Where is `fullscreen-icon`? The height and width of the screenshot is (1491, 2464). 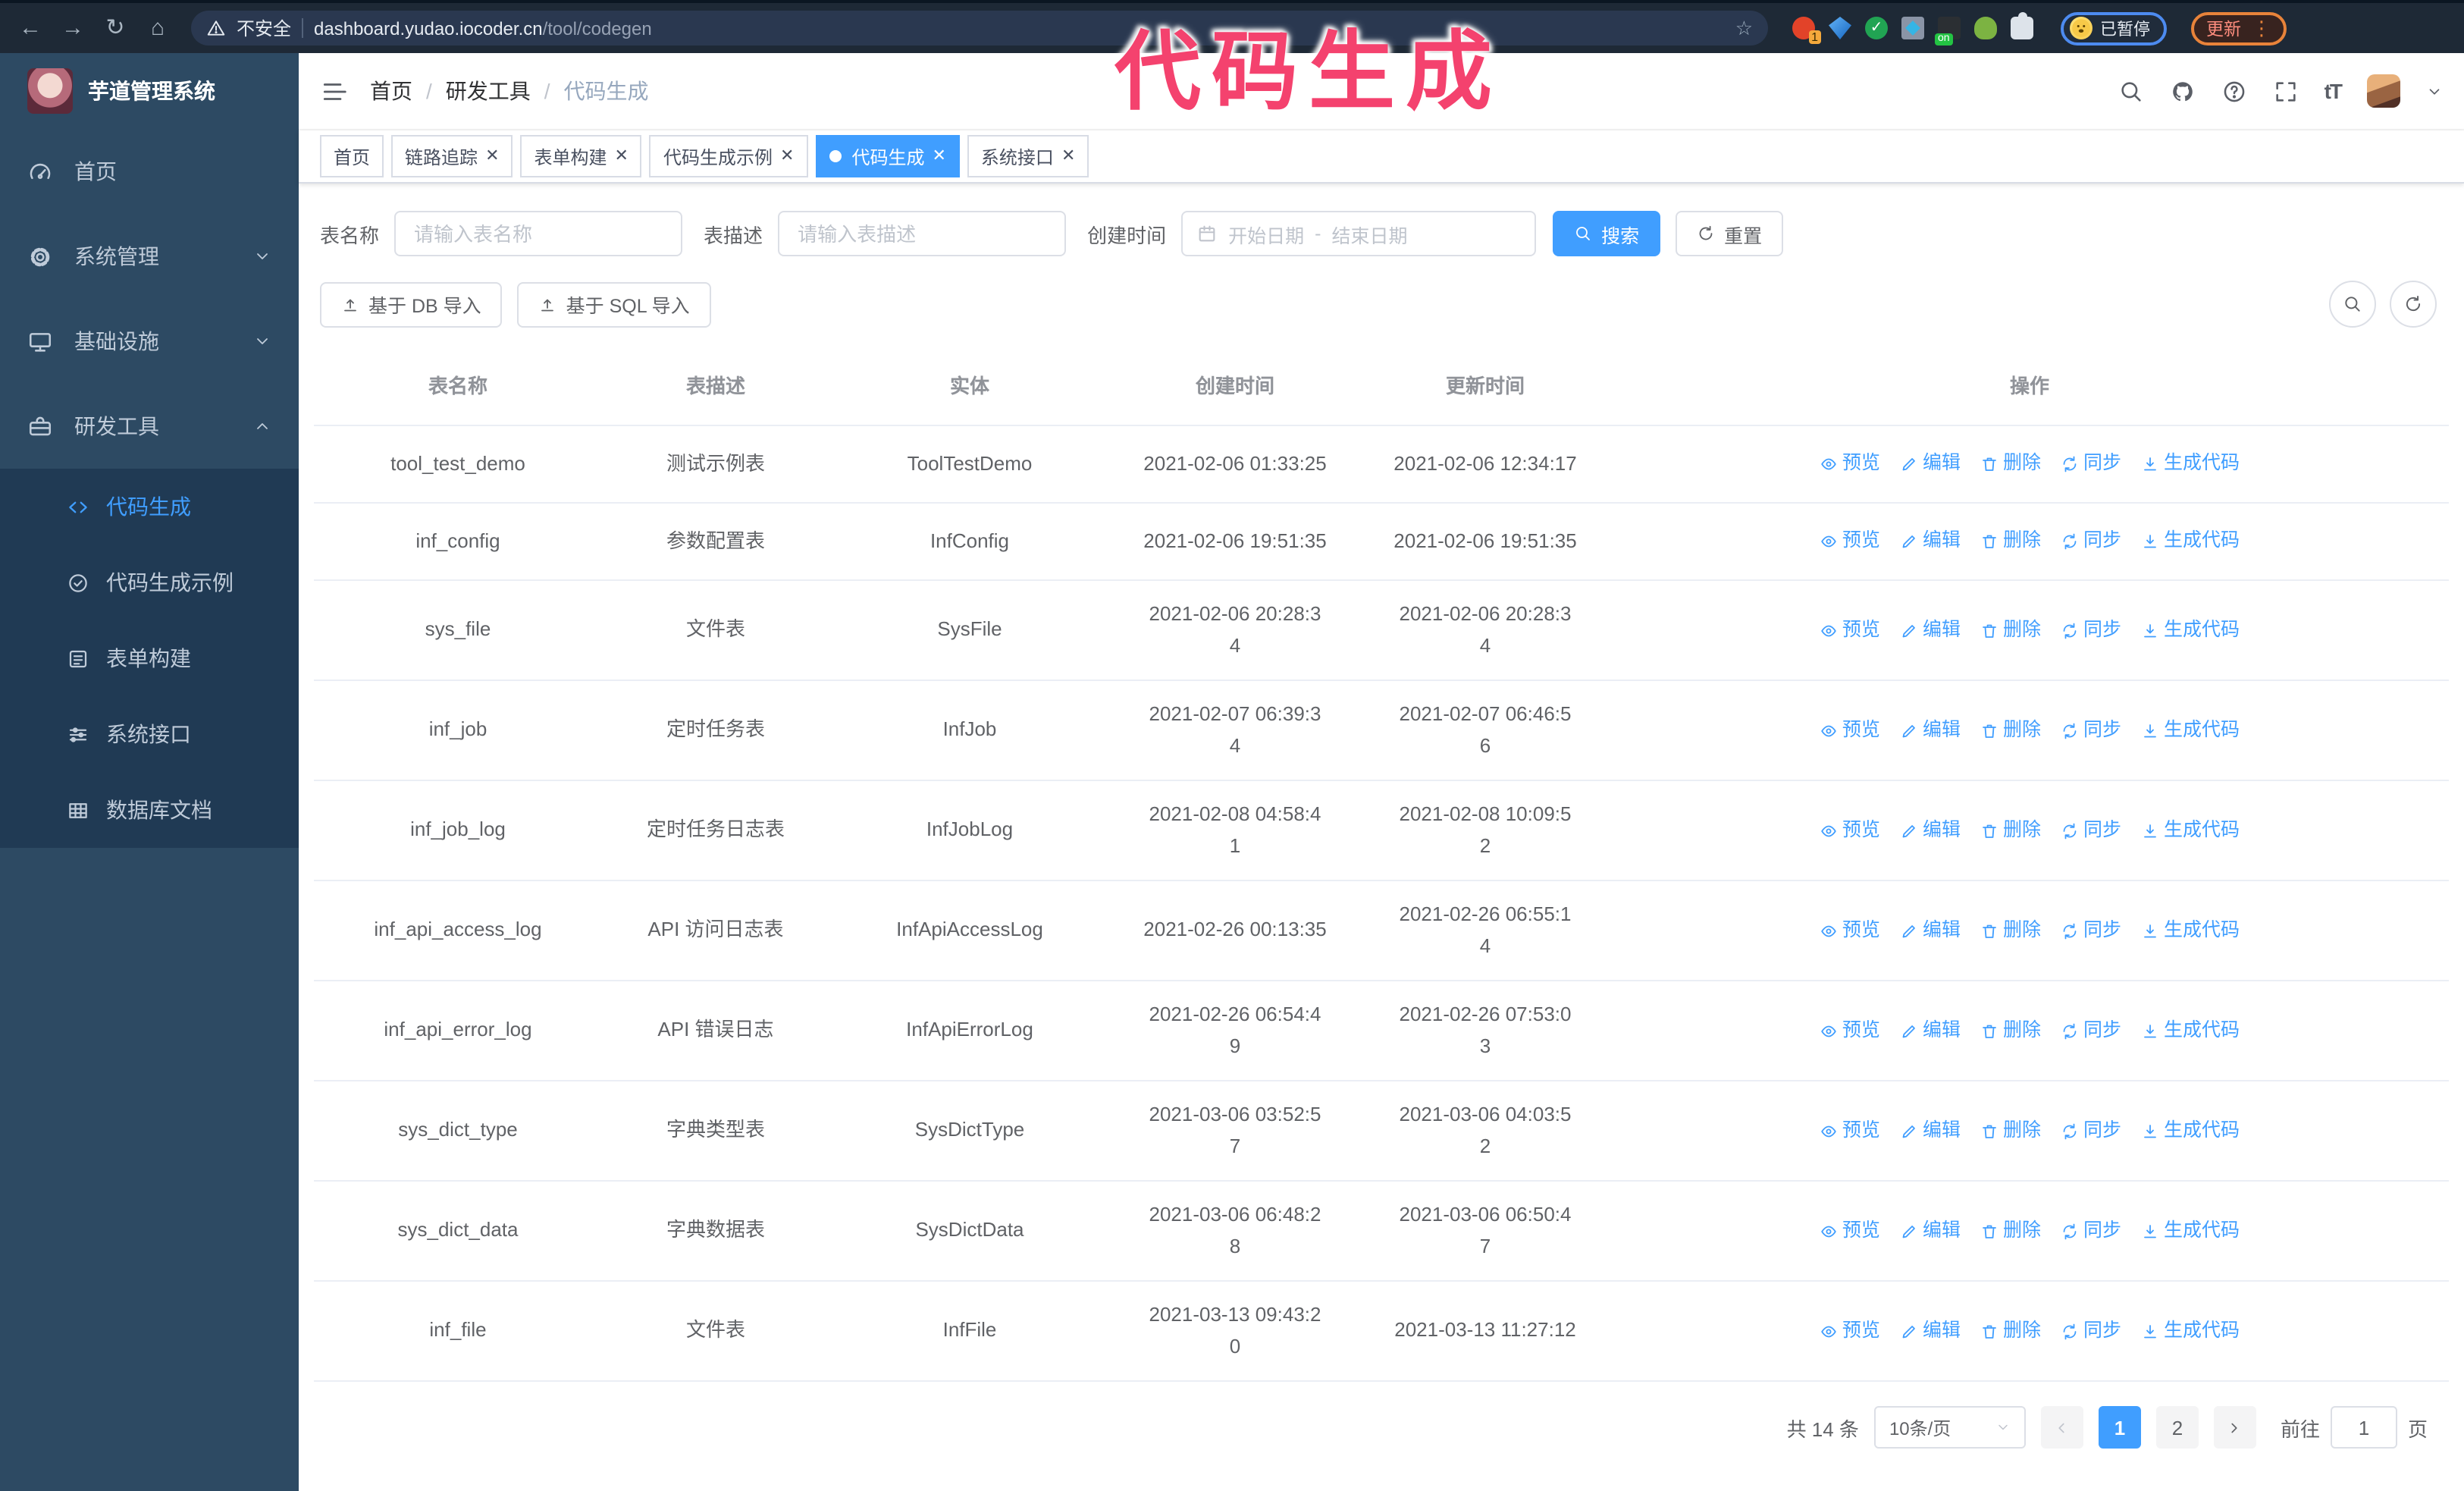
fullscreen-icon is located at coordinates (2286, 91).